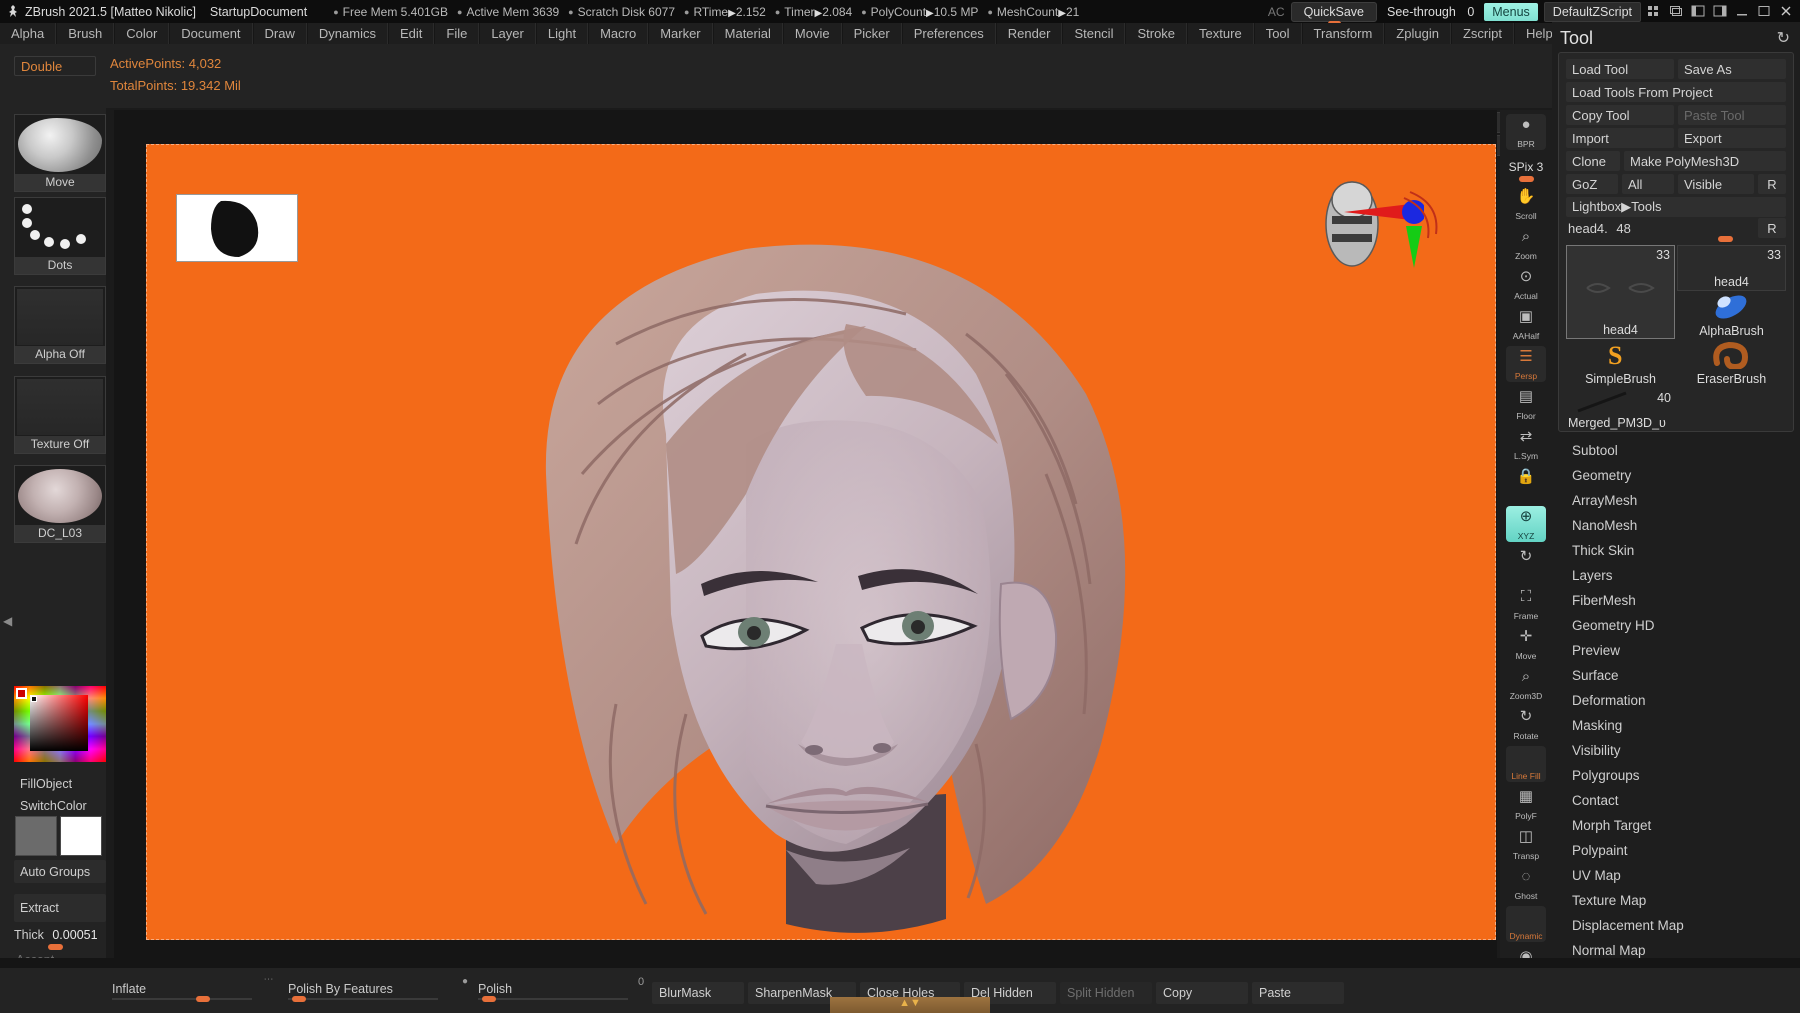 The image size is (1800, 1013). What do you see at coordinates (1592, 184) in the screenshot?
I see `goz-button: GoZ` at bounding box center [1592, 184].